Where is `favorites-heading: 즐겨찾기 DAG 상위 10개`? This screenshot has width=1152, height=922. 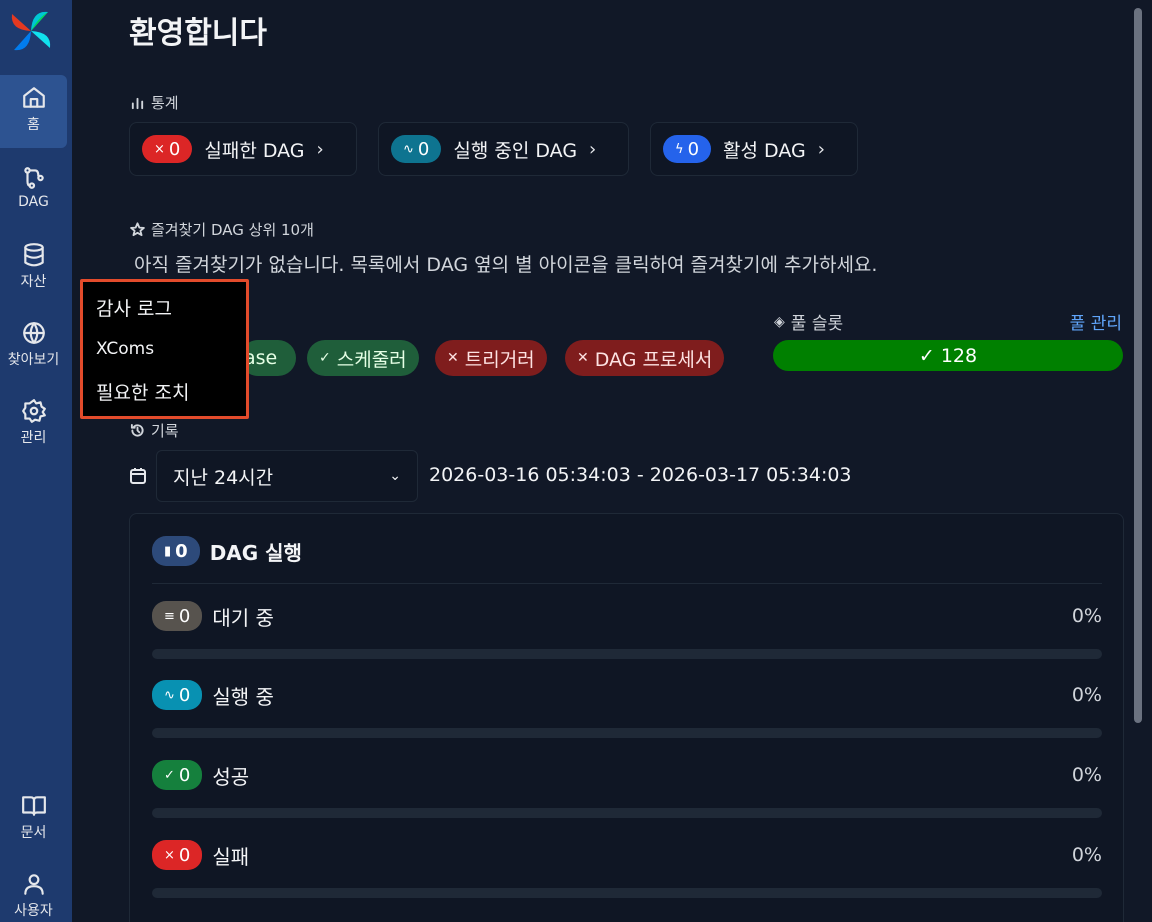 favorites-heading: 즐겨찾기 DAG 상위 10개 is located at coordinates (222, 229).